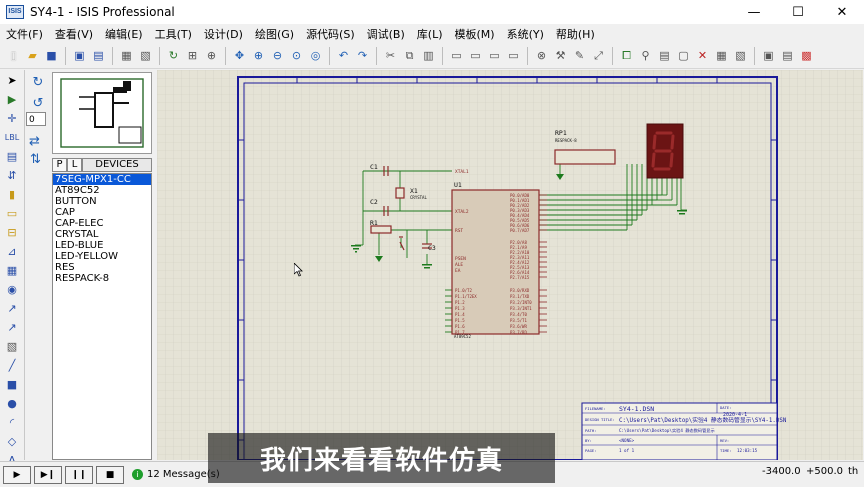  What do you see at coordinates (34, 141) in the screenshot?
I see `mirror-horizontal-icon: ⇄` at bounding box center [34, 141].